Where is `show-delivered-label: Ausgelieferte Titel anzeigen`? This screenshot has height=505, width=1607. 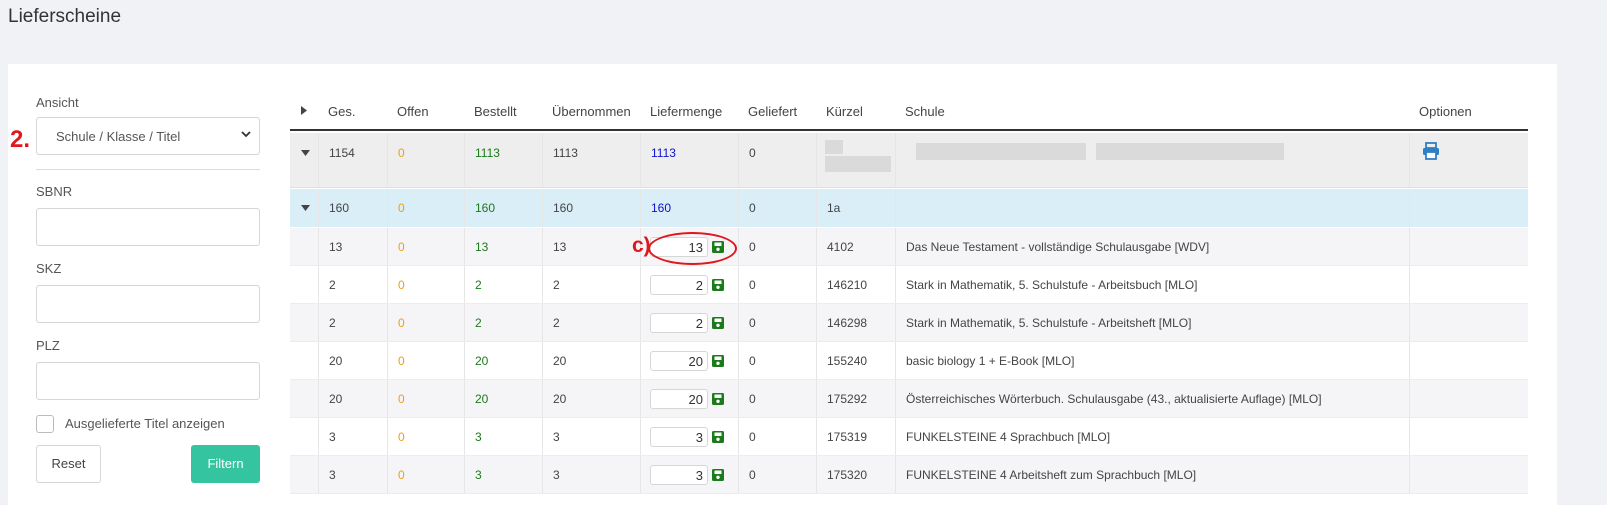
show-delivered-label: Ausgelieferte Titel anzeigen is located at coordinates (145, 423).